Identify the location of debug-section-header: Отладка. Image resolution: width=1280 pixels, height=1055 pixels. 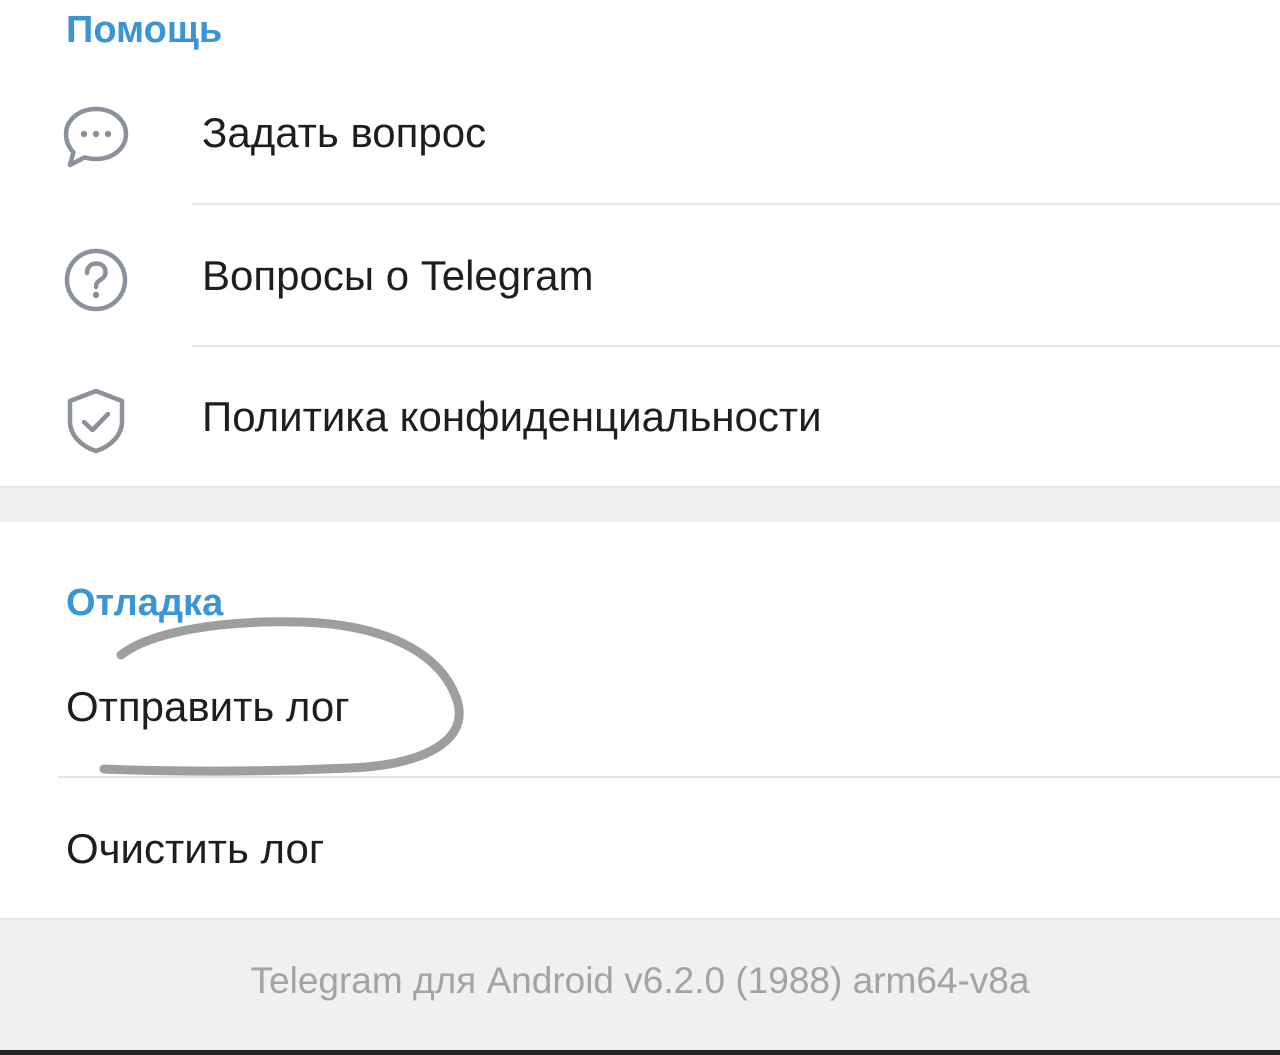
(145, 603).